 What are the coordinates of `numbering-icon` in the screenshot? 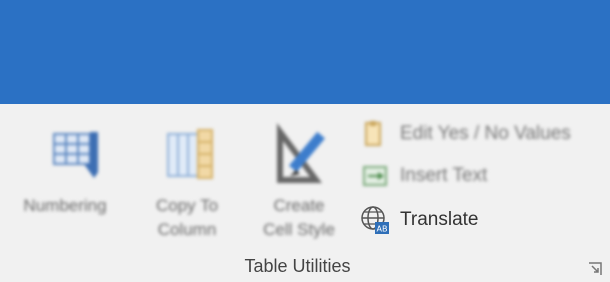 It's located at (75, 155).